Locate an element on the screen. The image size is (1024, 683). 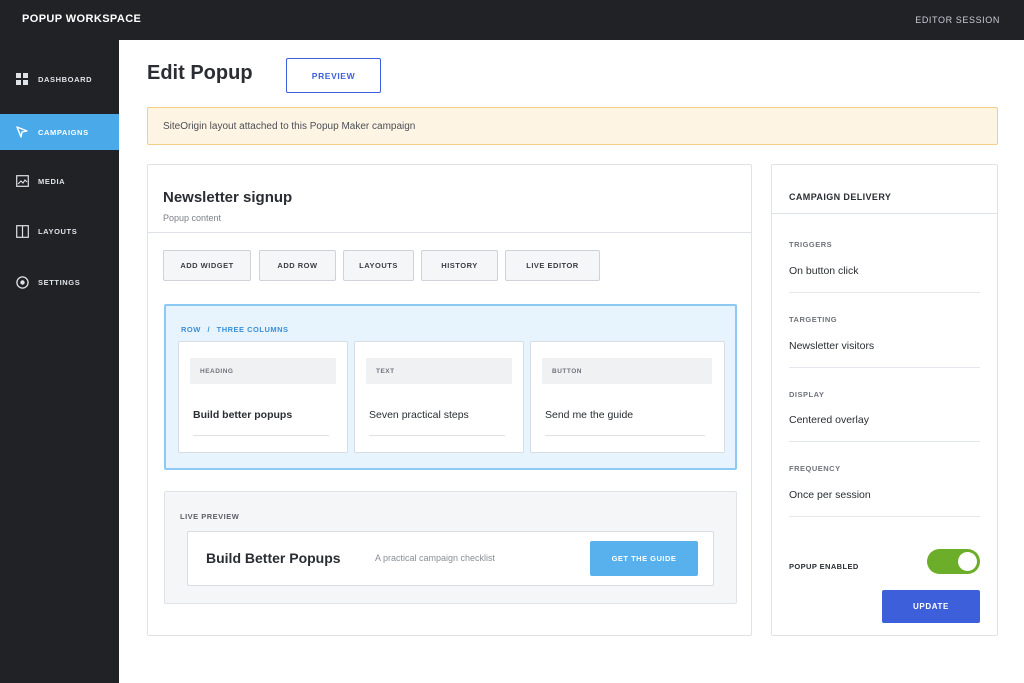
preview-button: PREVIEW is located at coordinates (333, 75).